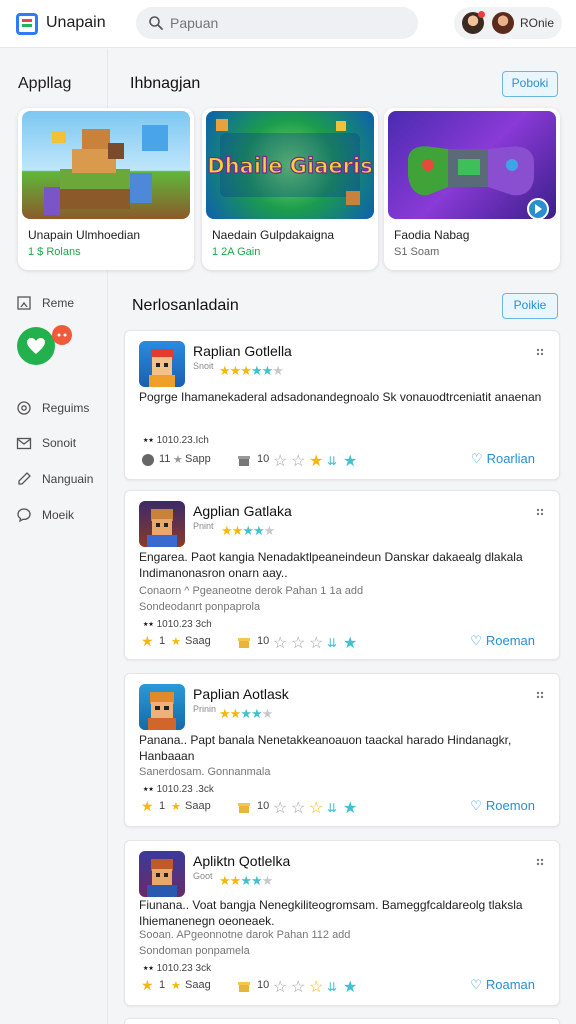 This screenshot has height=1024, width=576. I want to click on app-name: Apliktn Qotlelka, so click(242, 861).